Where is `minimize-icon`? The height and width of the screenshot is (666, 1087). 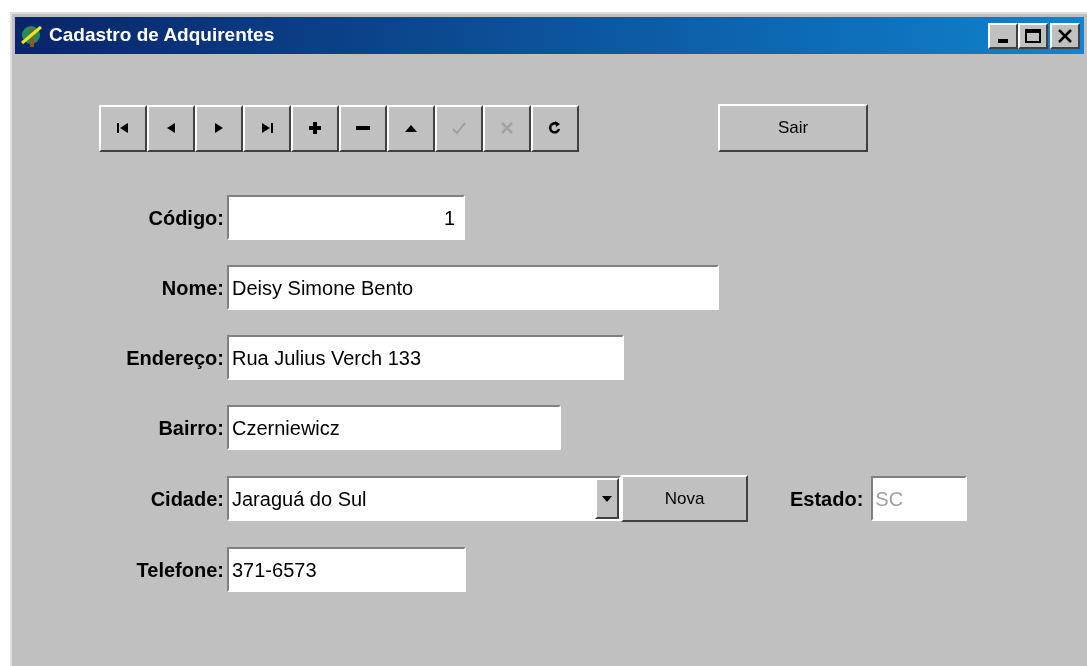
minimize-icon is located at coordinates (1003, 40).